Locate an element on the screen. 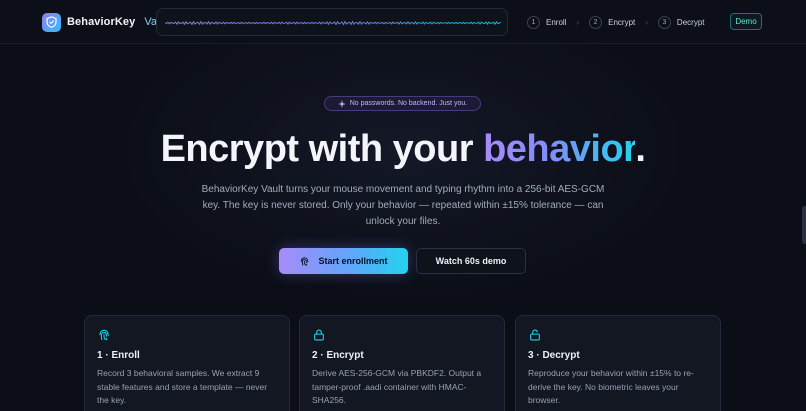 This screenshot has width=806, height=411. sparkle-icon is located at coordinates (341, 103).